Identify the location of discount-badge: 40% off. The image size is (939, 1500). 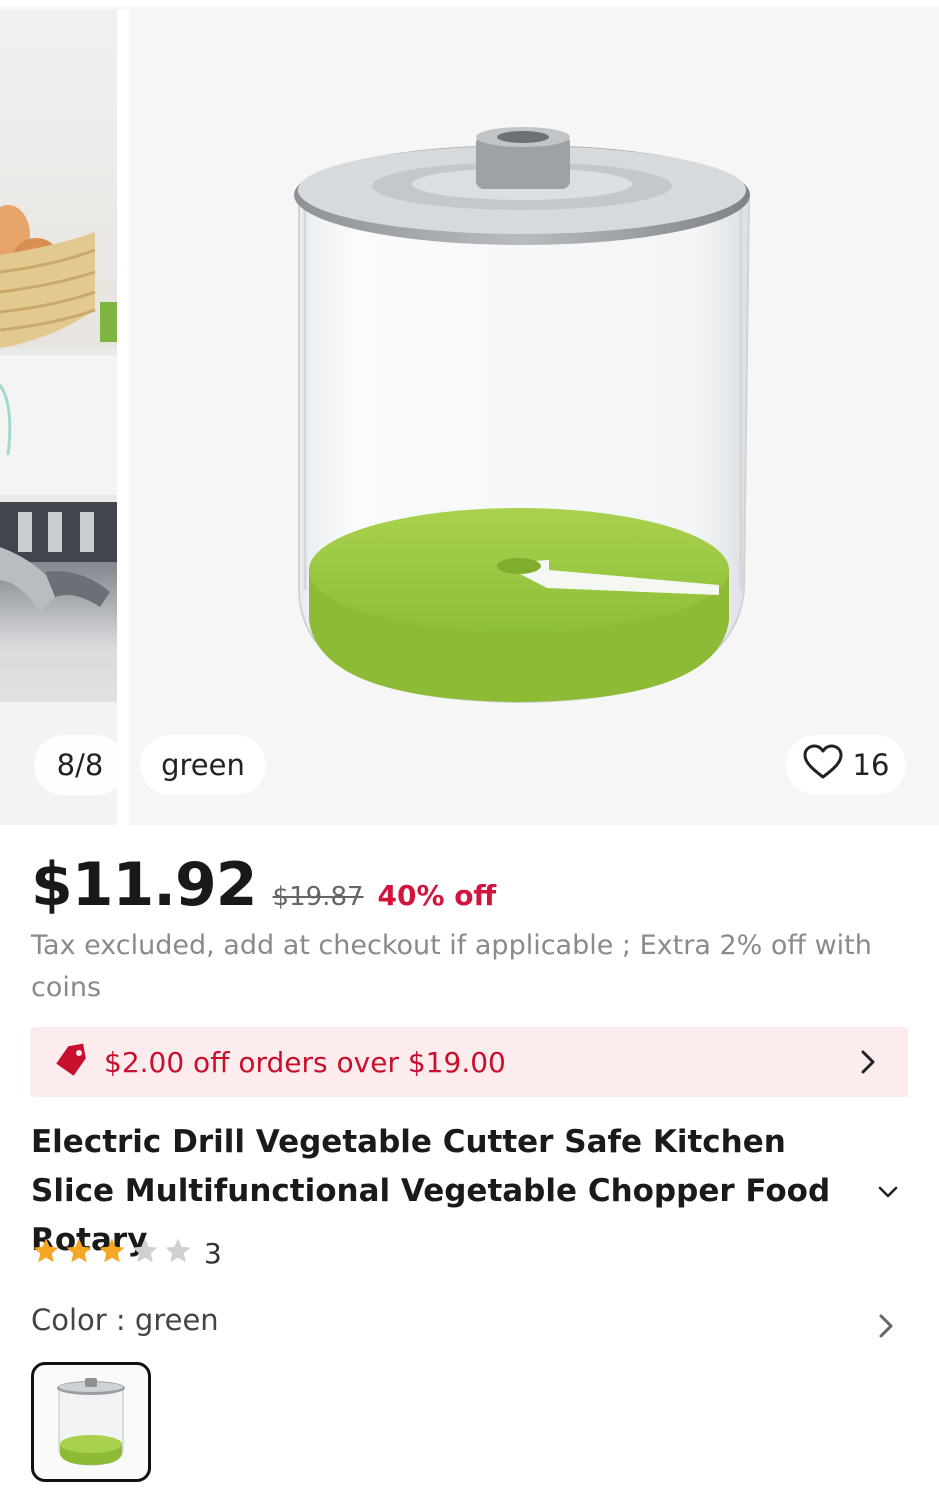
(437, 895).